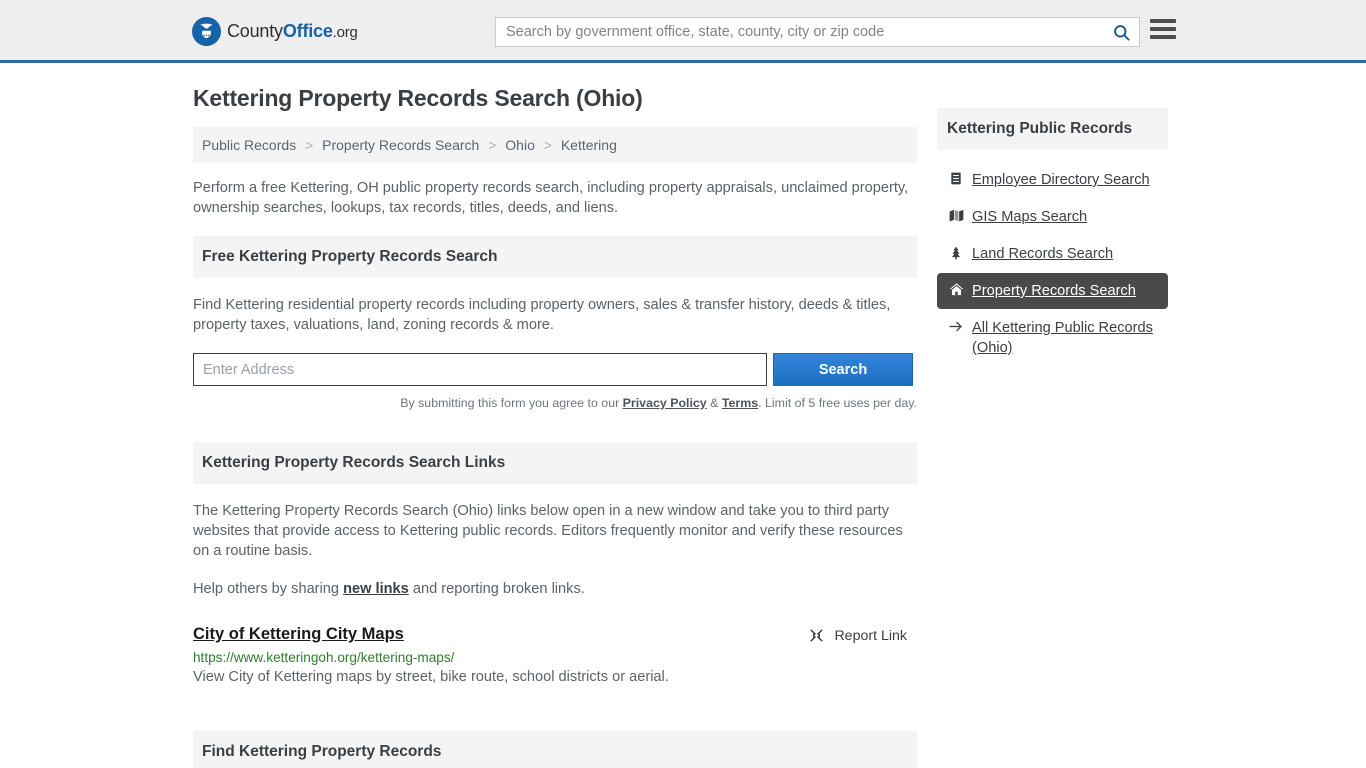 The height and width of the screenshot is (768, 1366). I want to click on breadcrumb-item-public-records: Public Records, so click(249, 145).